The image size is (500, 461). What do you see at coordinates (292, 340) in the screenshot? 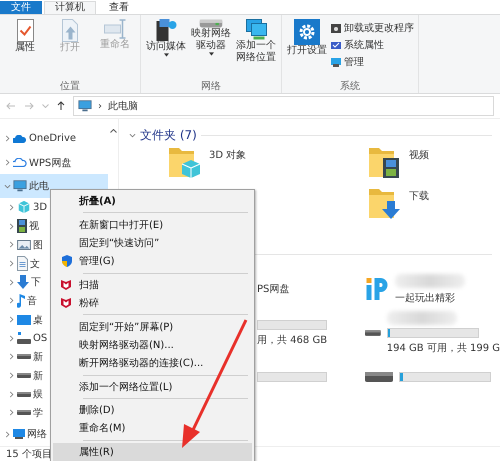
I see `drive-usage-text: 用，共 468 GB` at bounding box center [292, 340].